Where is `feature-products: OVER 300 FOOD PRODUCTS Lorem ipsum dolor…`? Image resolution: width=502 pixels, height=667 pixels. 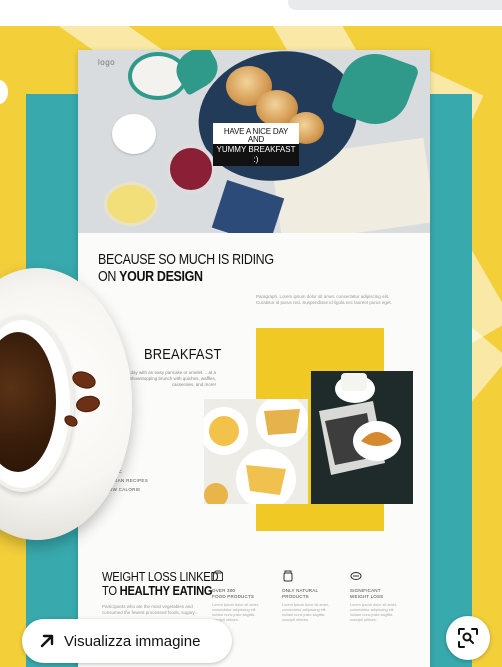 feature-products: OVER 300 FOOD PRODUCTS Lorem ipsum dolor… is located at coordinates (238, 596).